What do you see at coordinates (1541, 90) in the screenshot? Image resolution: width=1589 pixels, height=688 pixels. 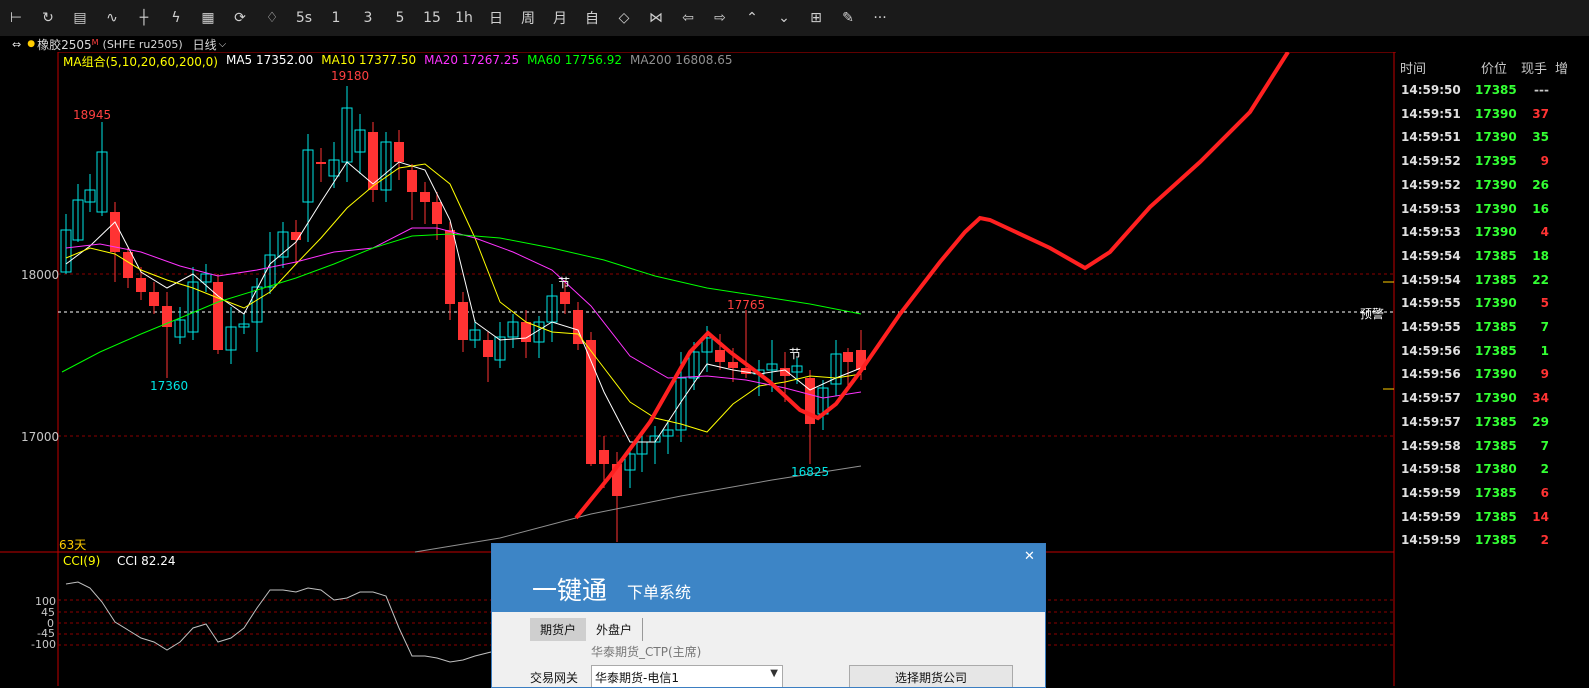 I see `tick-volume: ---` at bounding box center [1541, 90].